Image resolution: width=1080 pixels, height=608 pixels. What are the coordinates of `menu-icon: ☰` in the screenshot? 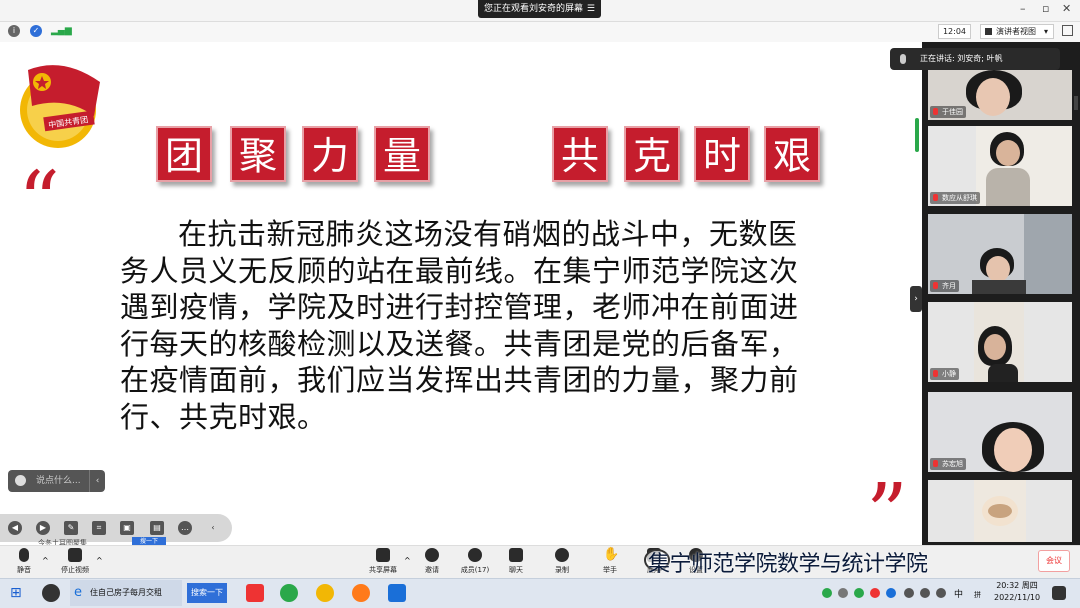 It's located at (591, 9).